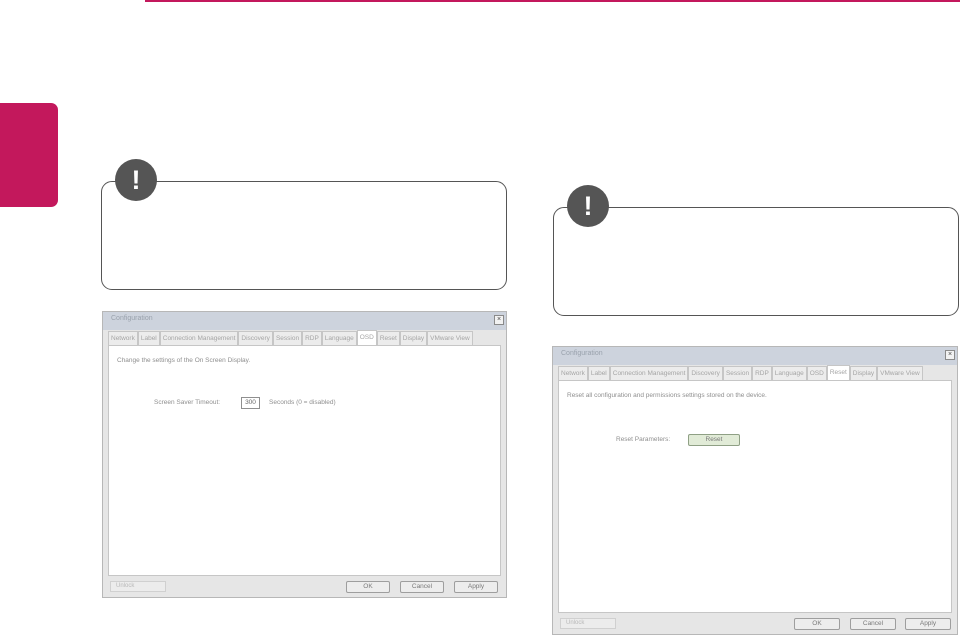 The height and width of the screenshot is (637, 960). What do you see at coordinates (187, 402) in the screenshot?
I see `screen-saver-timeout-label: Screen Saver Timeout:` at bounding box center [187, 402].